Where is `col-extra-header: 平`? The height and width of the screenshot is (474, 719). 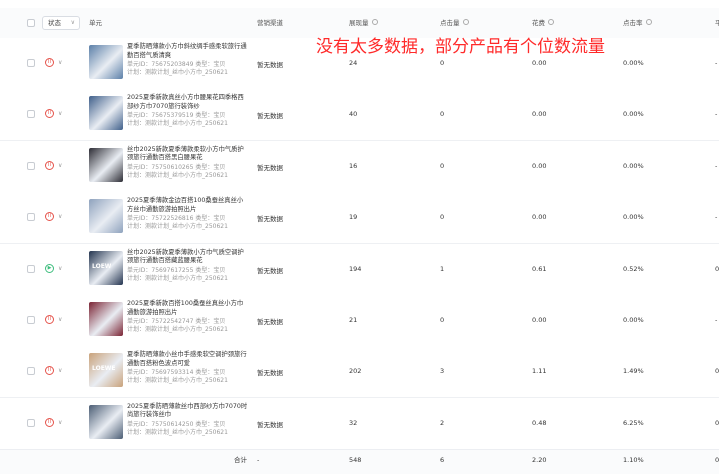
col-extra-header: 平 is located at coordinates (717, 23).